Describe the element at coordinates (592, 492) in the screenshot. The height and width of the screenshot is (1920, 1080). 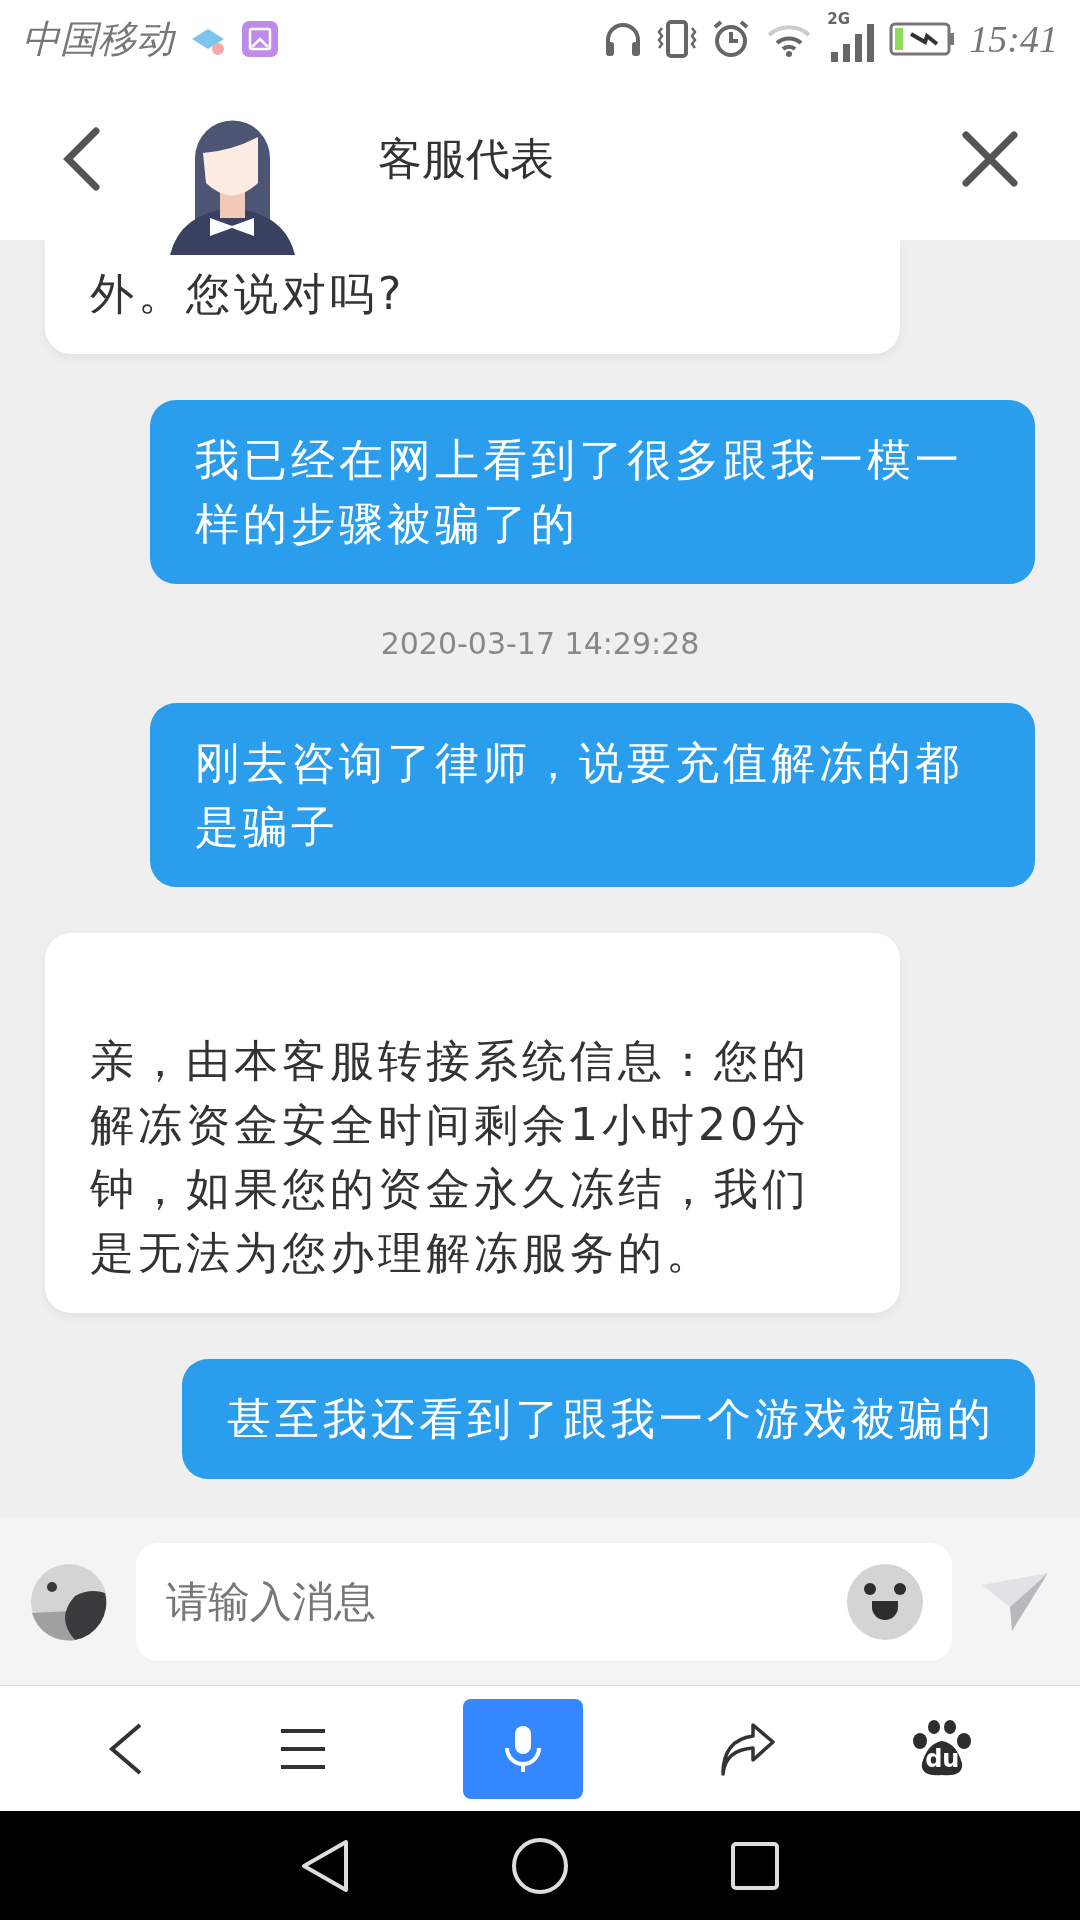
I see `message-bubble: 我已经在网上看到了很多跟我一模一样的步骤被骗了的` at that location.